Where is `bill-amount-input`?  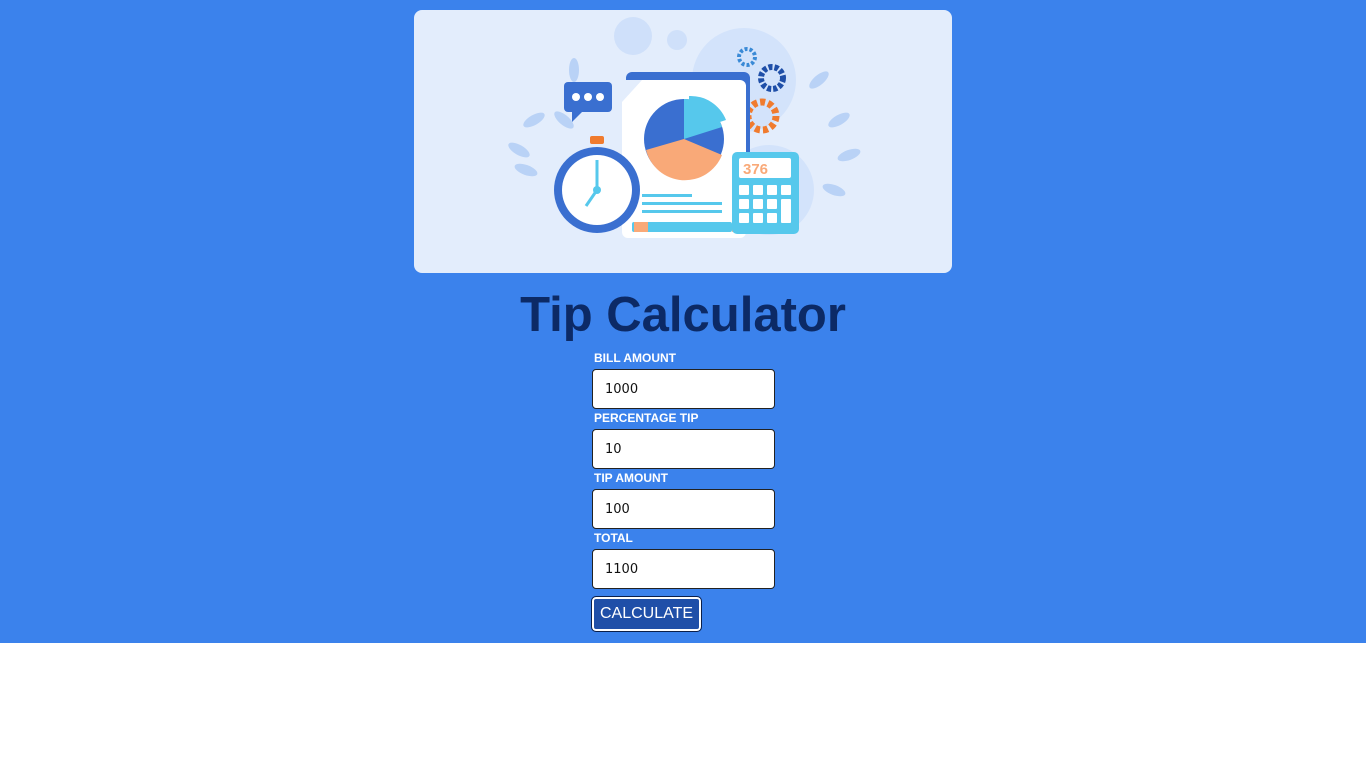
bill-amount-input is located at coordinates (683, 389).